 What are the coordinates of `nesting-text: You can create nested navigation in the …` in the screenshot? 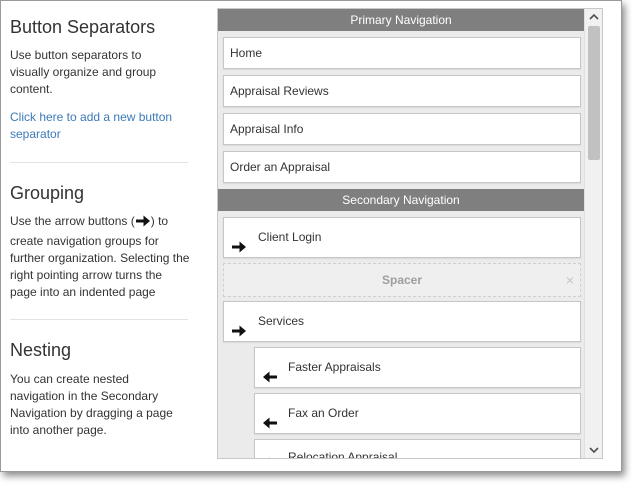 It's located at (91, 404).